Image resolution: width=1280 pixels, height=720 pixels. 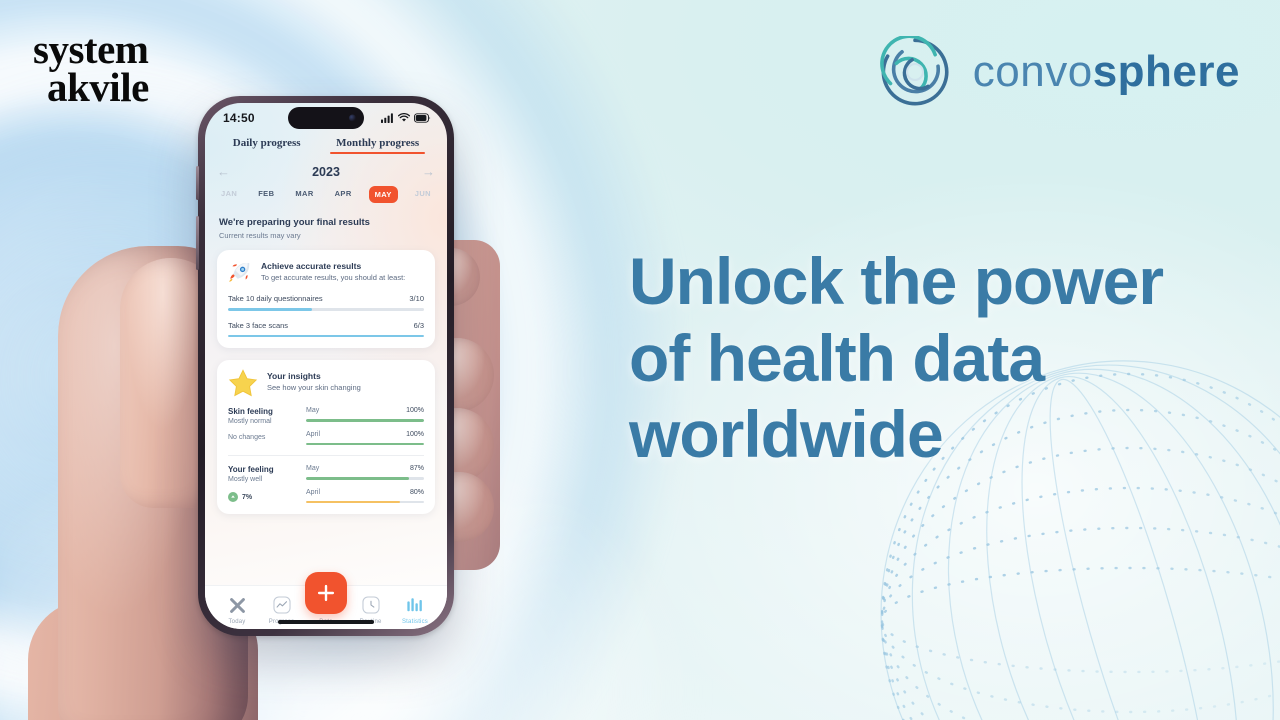 I want to click on insight-row-summary: Skin feeling Mostly normal No changes, so click(x=262, y=426).